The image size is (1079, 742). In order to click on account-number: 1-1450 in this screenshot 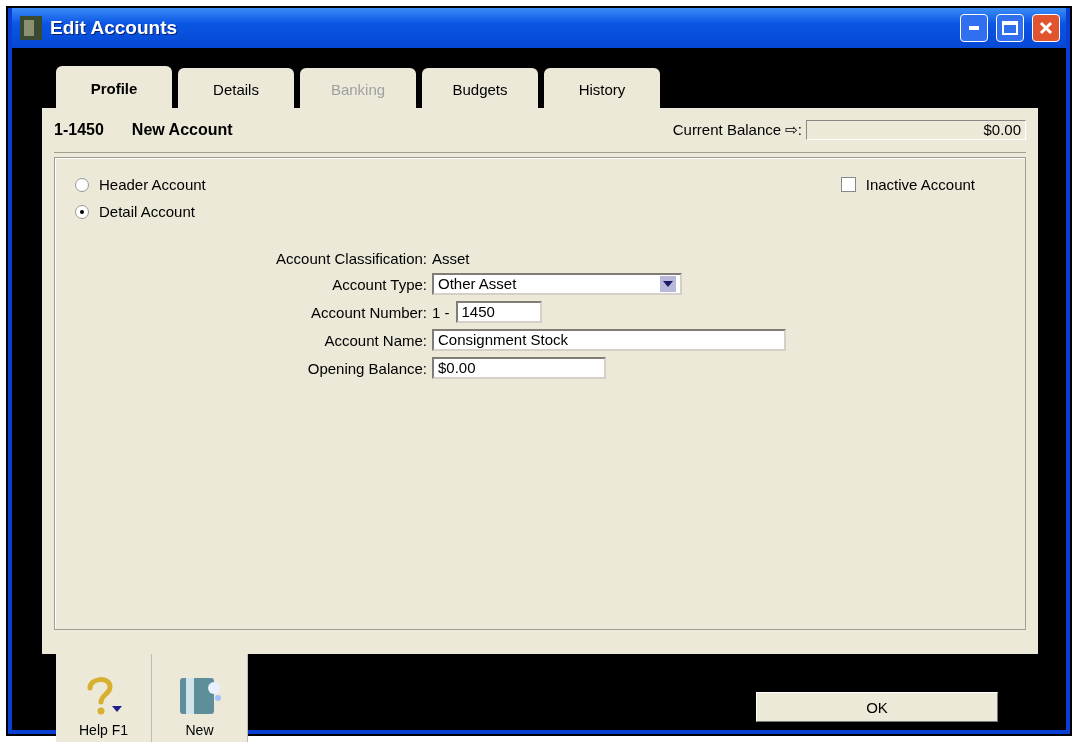, I will do `click(79, 130)`.